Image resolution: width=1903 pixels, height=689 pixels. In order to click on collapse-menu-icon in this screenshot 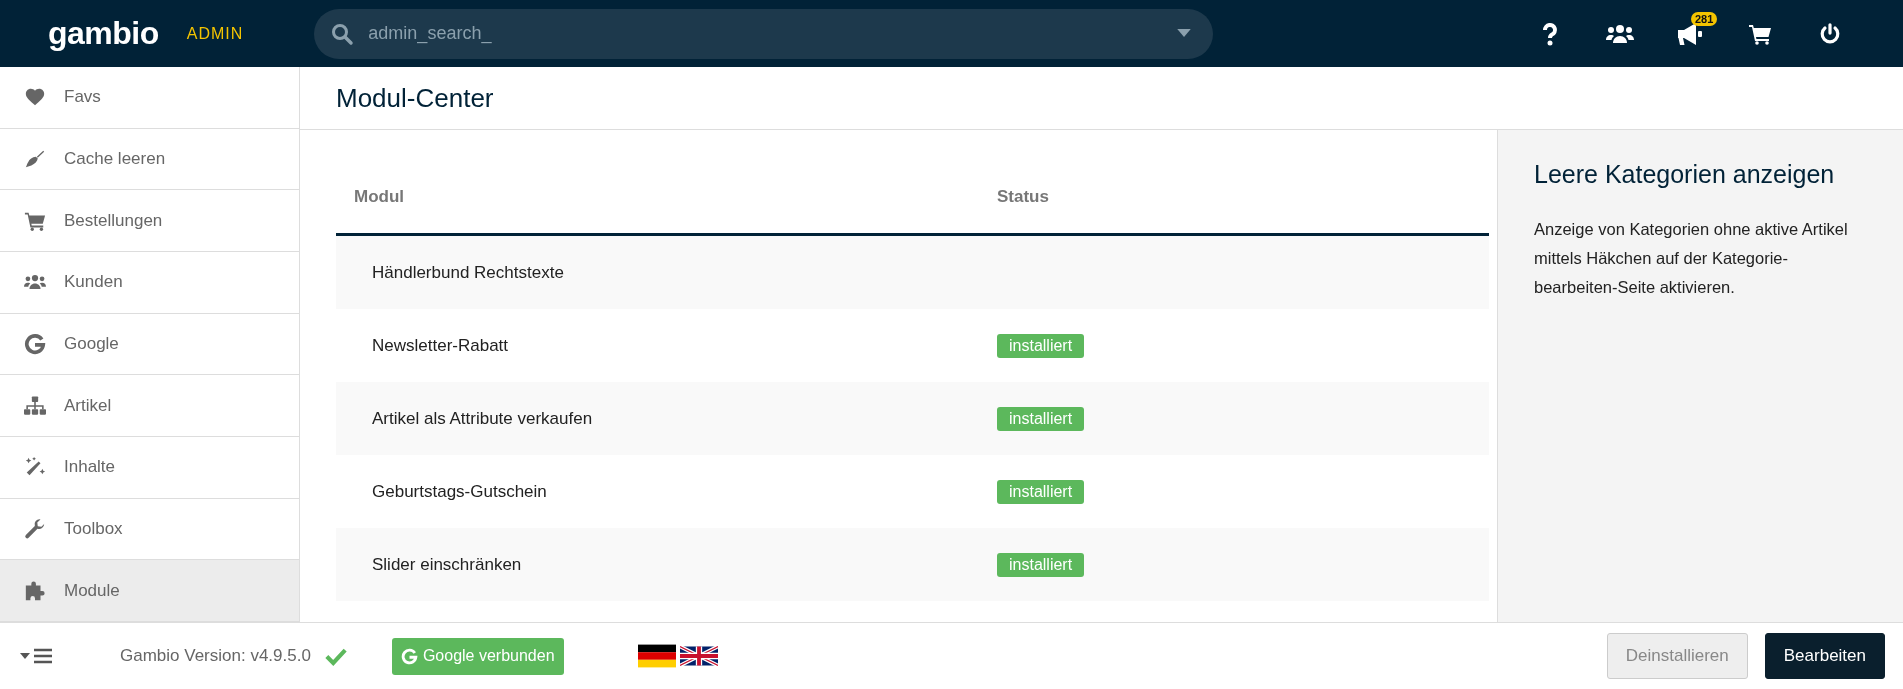, I will do `click(37, 656)`.